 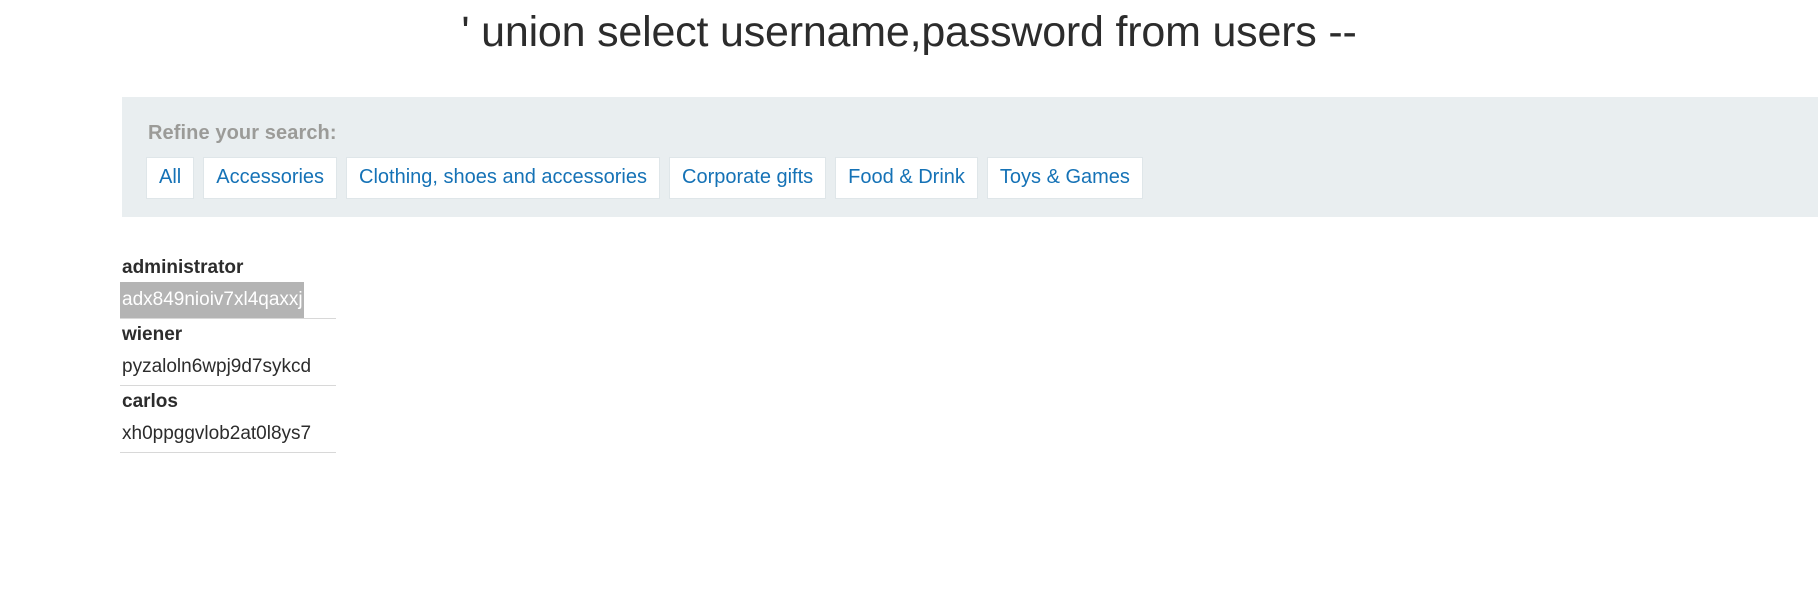 What do you see at coordinates (212, 300) in the screenshot?
I see `result-password-administrator: adx849nioiv7xl4qaxxj` at bounding box center [212, 300].